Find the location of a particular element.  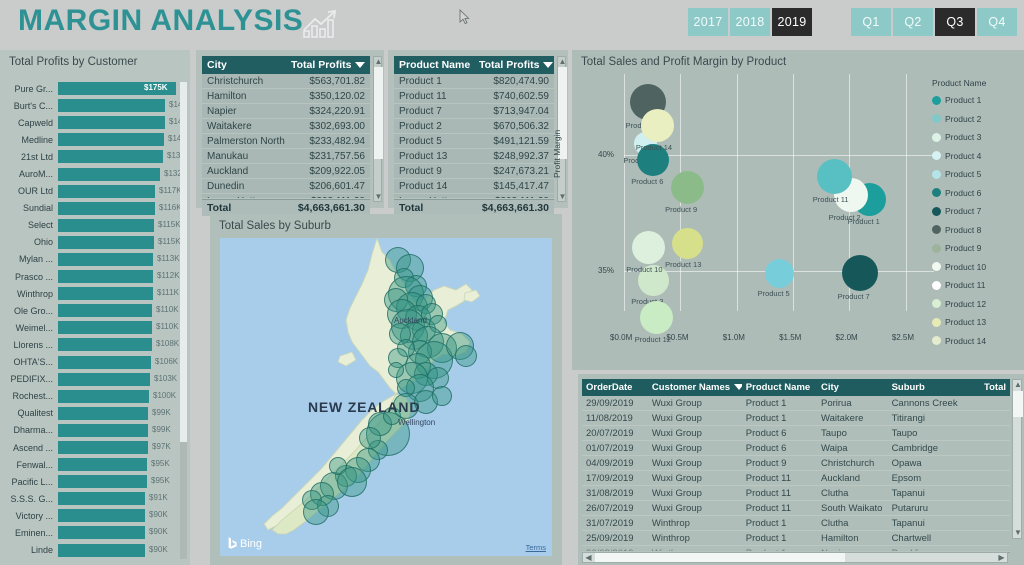

legend-item: Product 4 is located at coordinates (978, 156).